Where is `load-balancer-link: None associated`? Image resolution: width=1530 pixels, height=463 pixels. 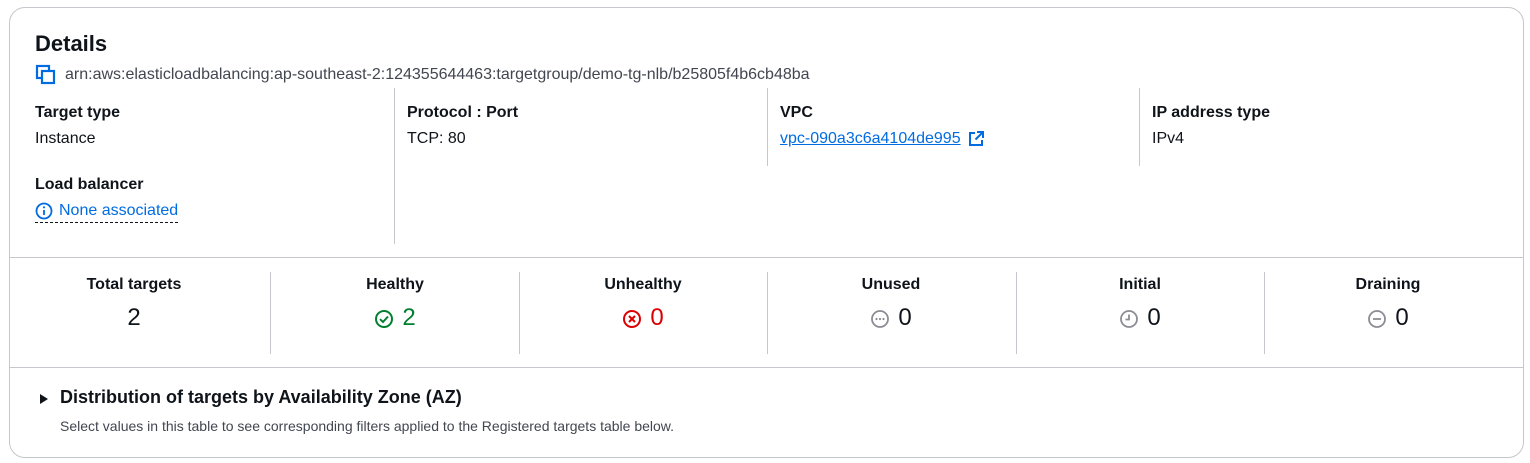 load-balancer-link: None associated is located at coordinates (107, 212).